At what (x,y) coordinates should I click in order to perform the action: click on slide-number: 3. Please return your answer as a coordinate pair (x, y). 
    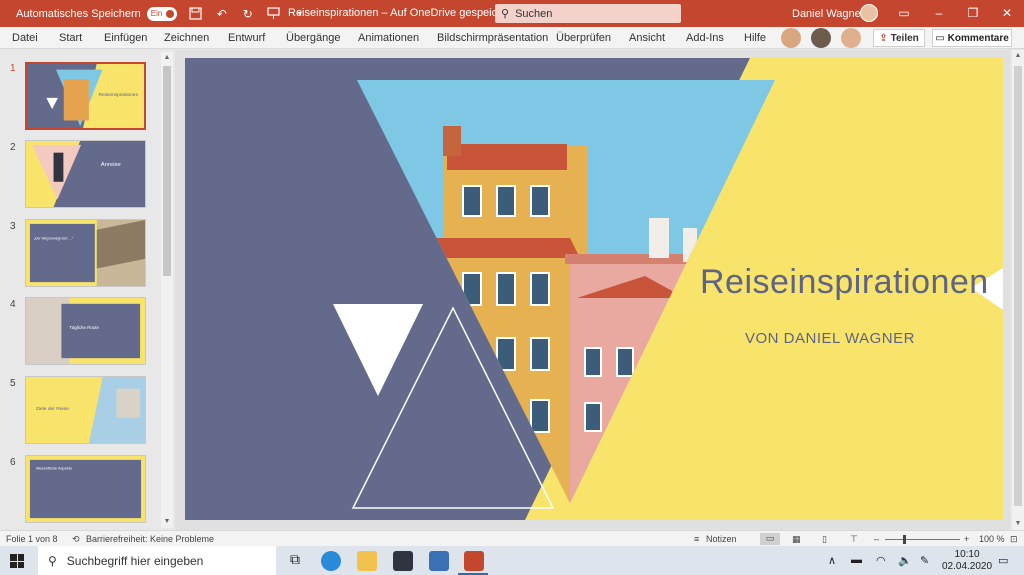
    Looking at the image, I should click on (13, 226).